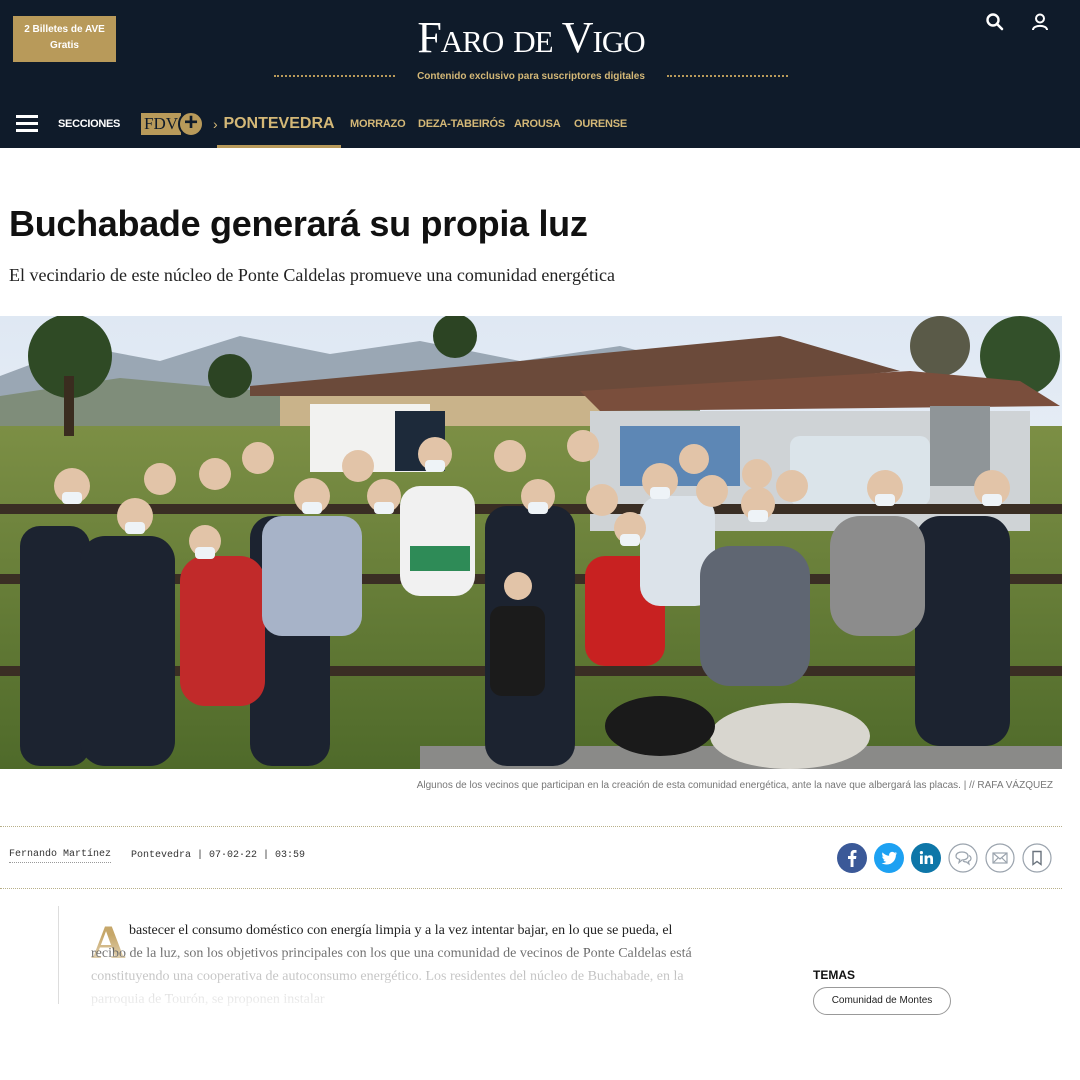 The width and height of the screenshot is (1080, 1080). What do you see at coordinates (161, 124) in the screenshot?
I see `fdv-text: FDV` at bounding box center [161, 124].